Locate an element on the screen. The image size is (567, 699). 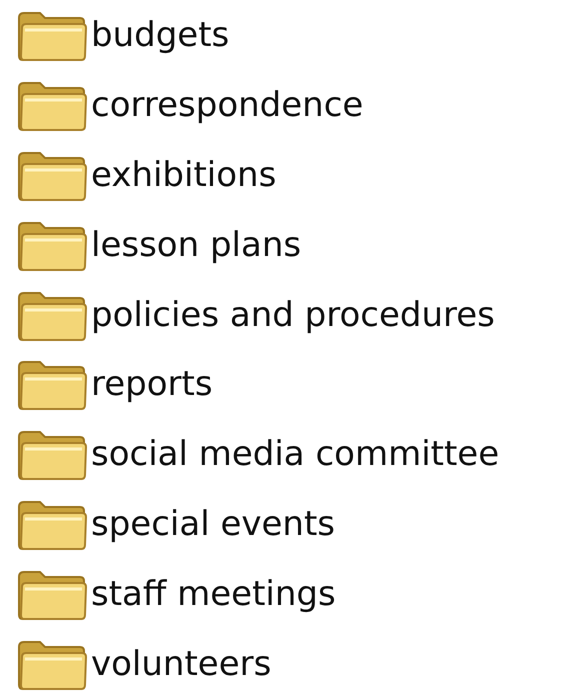
folder-name: special events is located at coordinates (213, 524).